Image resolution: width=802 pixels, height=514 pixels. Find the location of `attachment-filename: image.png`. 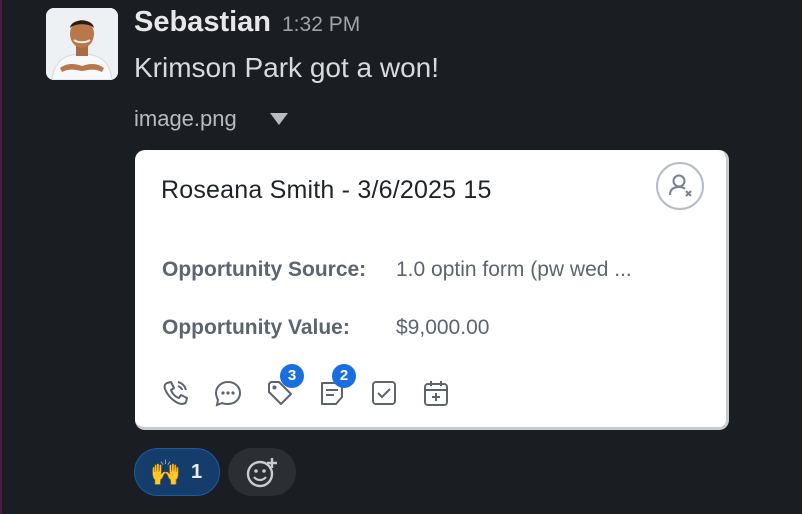

attachment-filename: image.png is located at coordinates (185, 119).